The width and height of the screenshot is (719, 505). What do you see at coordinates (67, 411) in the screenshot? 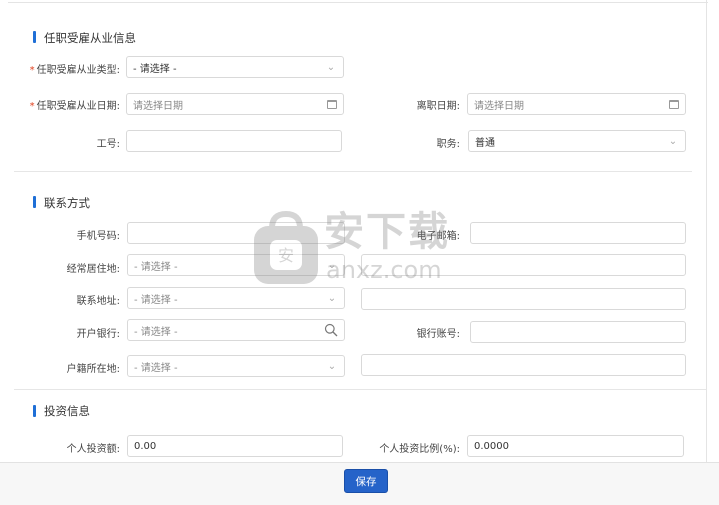
I see `section-title-investment: 投资信息` at bounding box center [67, 411].